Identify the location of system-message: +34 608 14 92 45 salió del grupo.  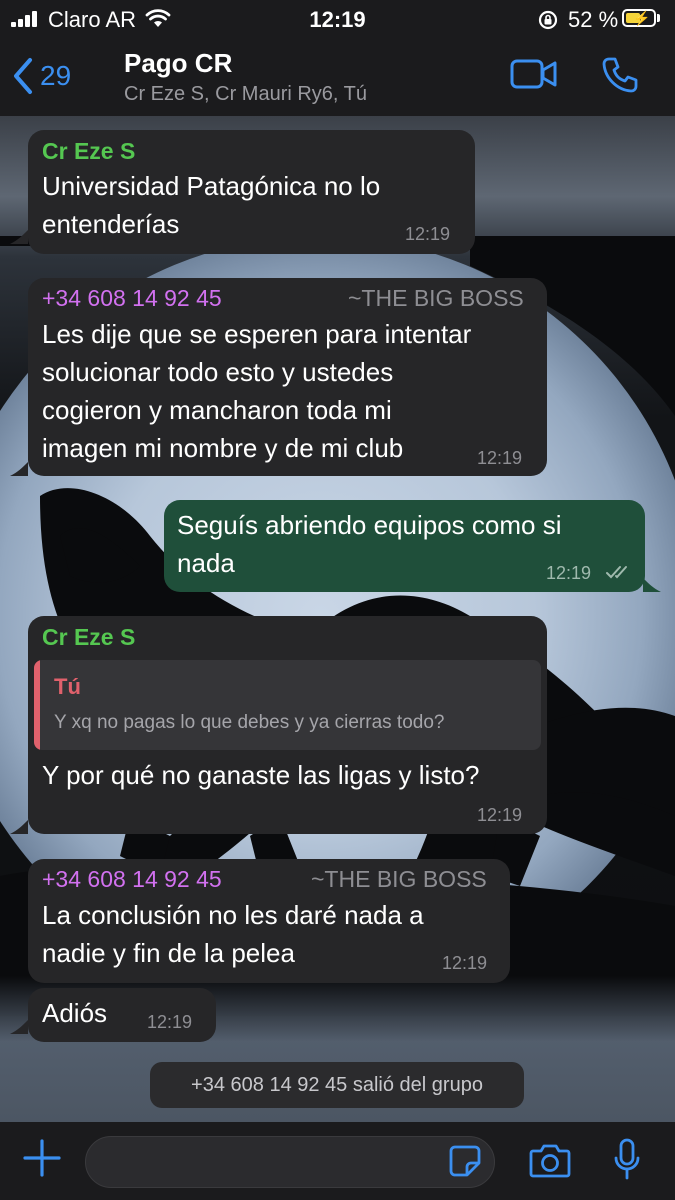
(337, 1085).